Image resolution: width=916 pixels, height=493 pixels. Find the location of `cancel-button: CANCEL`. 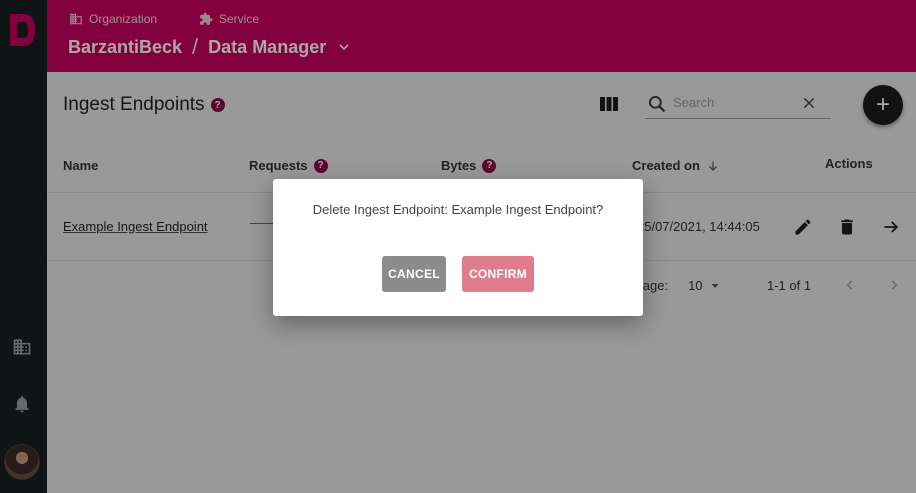

cancel-button: CANCEL is located at coordinates (414, 274).